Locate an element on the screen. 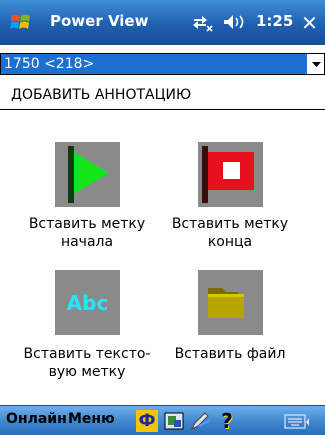 The width and height of the screenshot is (325, 435). file-tile is located at coordinates (230, 302).